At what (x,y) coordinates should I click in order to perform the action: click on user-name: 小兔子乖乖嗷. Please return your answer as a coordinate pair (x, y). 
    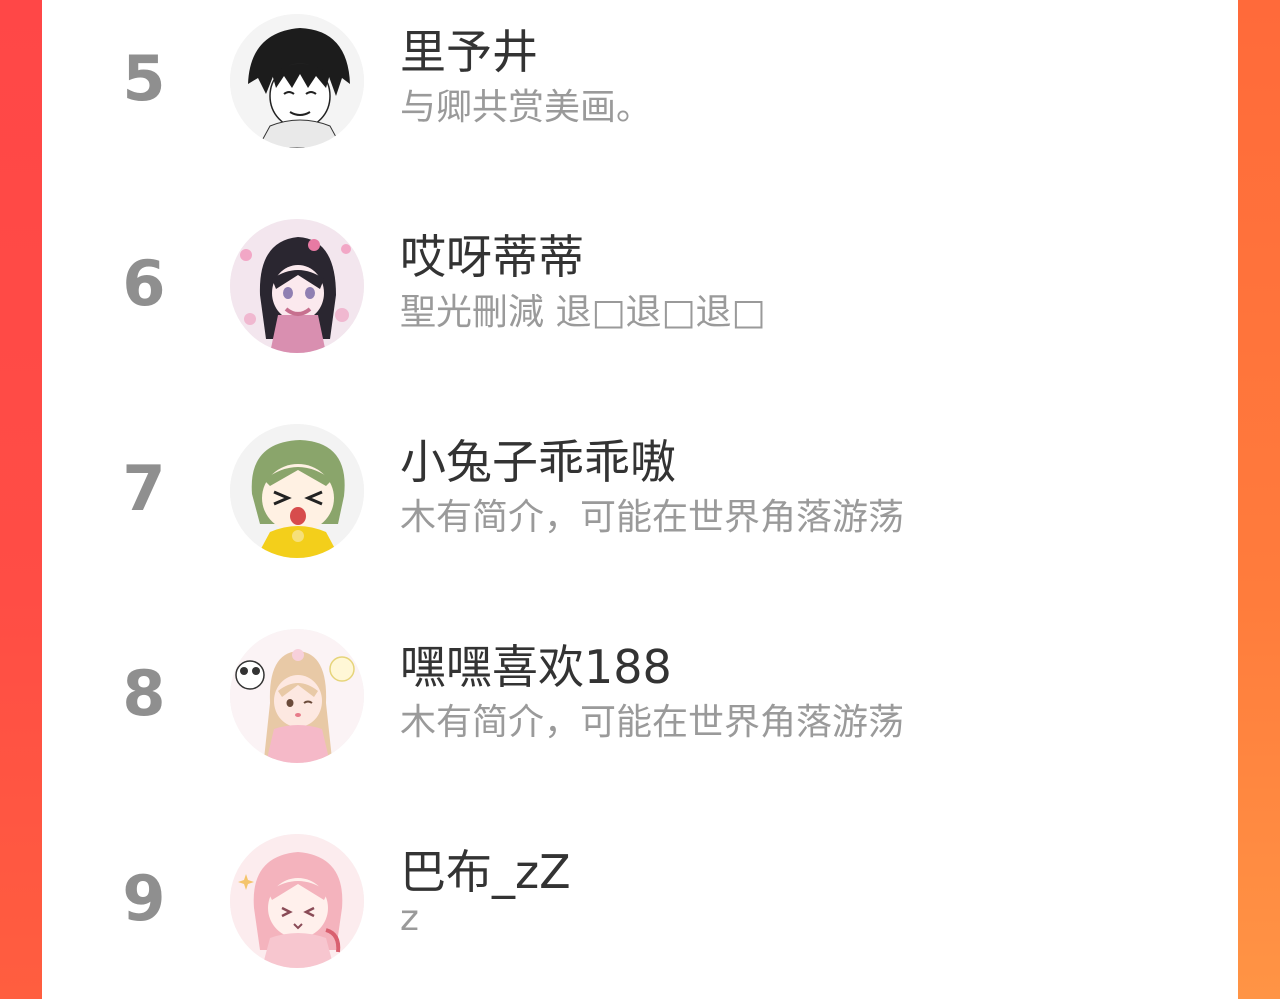
    Looking at the image, I should click on (538, 459).